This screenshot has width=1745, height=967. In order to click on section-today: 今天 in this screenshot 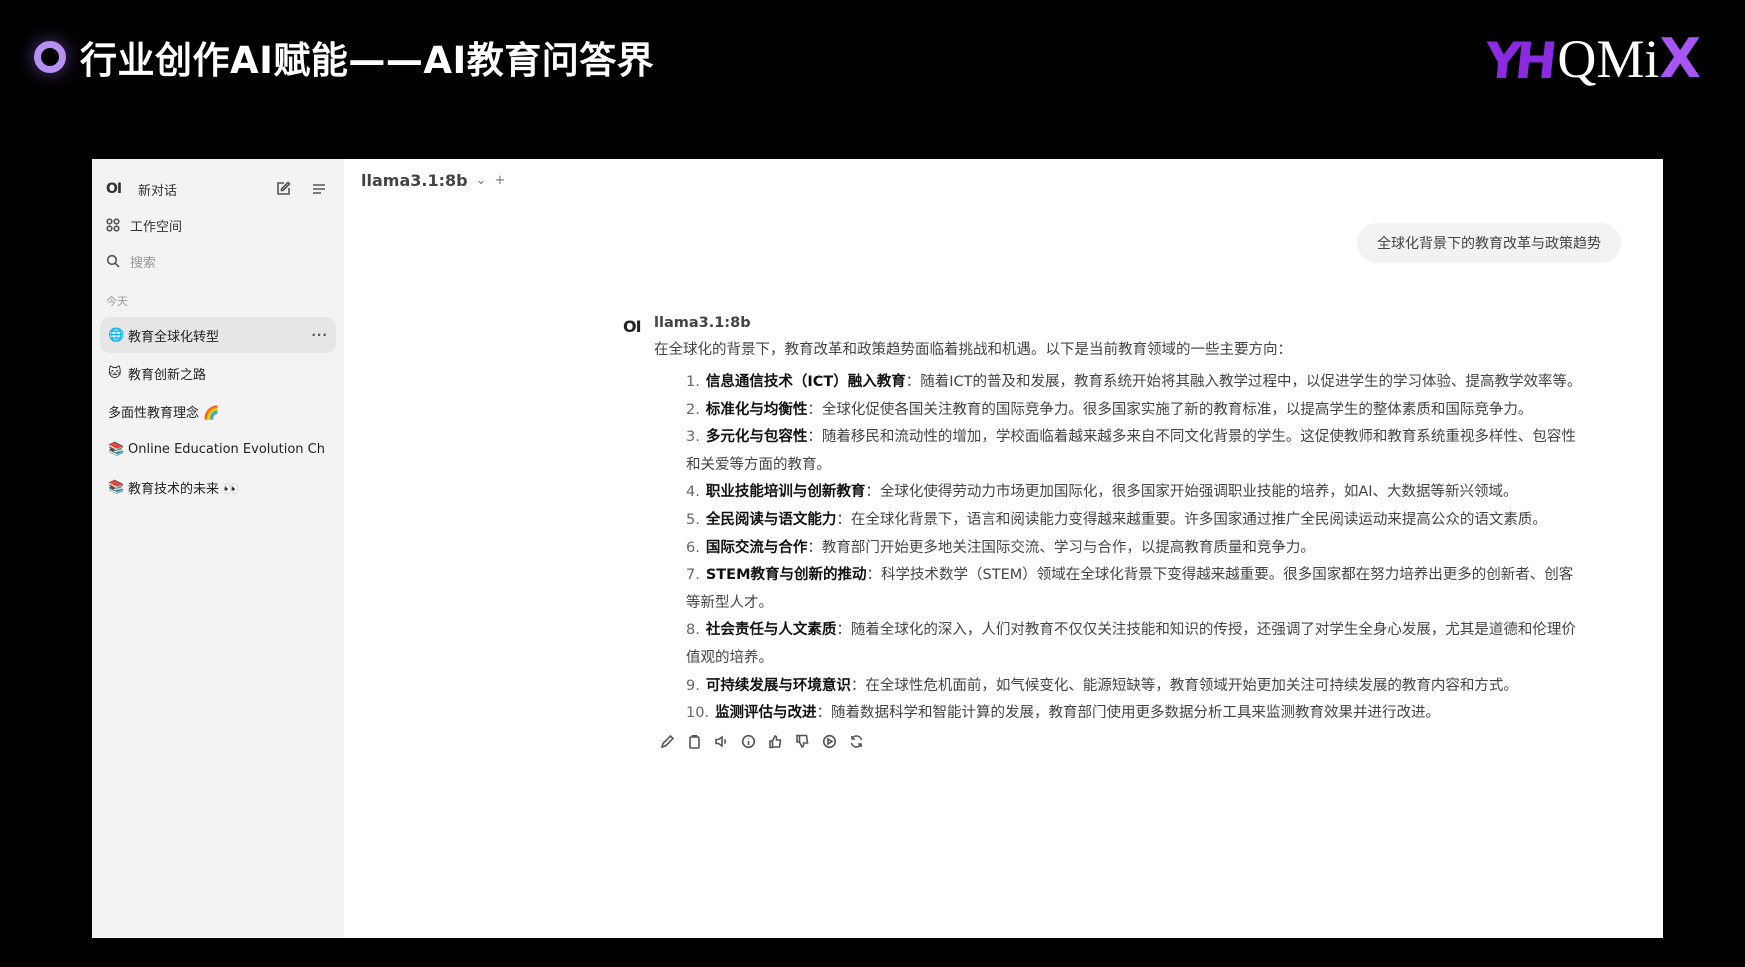, I will do `click(117, 301)`.